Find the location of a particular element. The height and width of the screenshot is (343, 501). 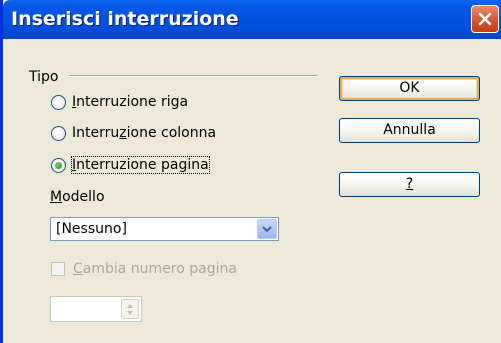

change-page-number-label: Cambia numero pagina is located at coordinates (155, 269).